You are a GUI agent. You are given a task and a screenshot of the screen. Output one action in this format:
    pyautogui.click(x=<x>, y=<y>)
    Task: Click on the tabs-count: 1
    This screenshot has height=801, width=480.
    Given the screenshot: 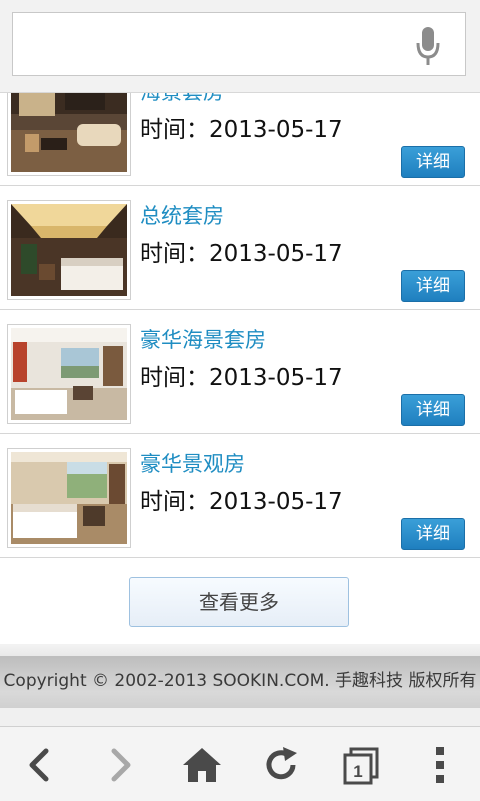 What is the action you would take?
    pyautogui.click(x=357, y=771)
    